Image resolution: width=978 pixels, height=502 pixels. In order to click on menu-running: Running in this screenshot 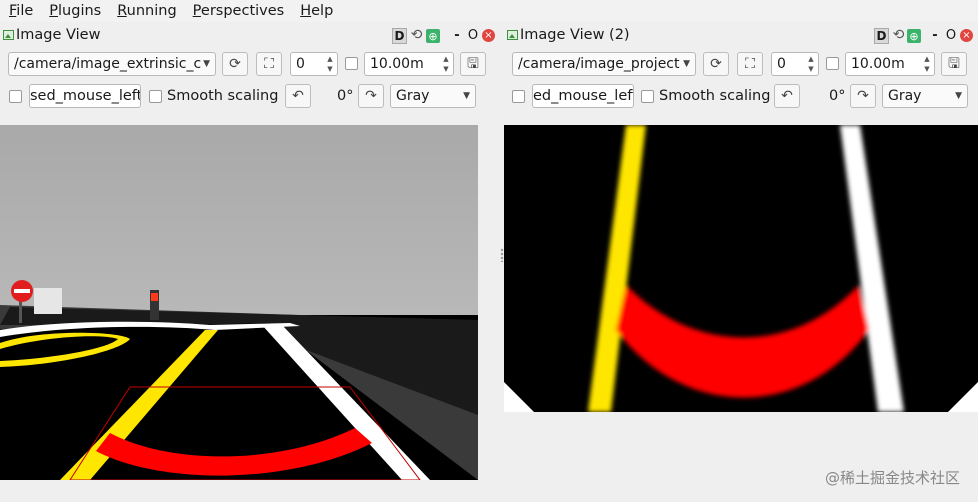, I will do `click(145, 11)`.